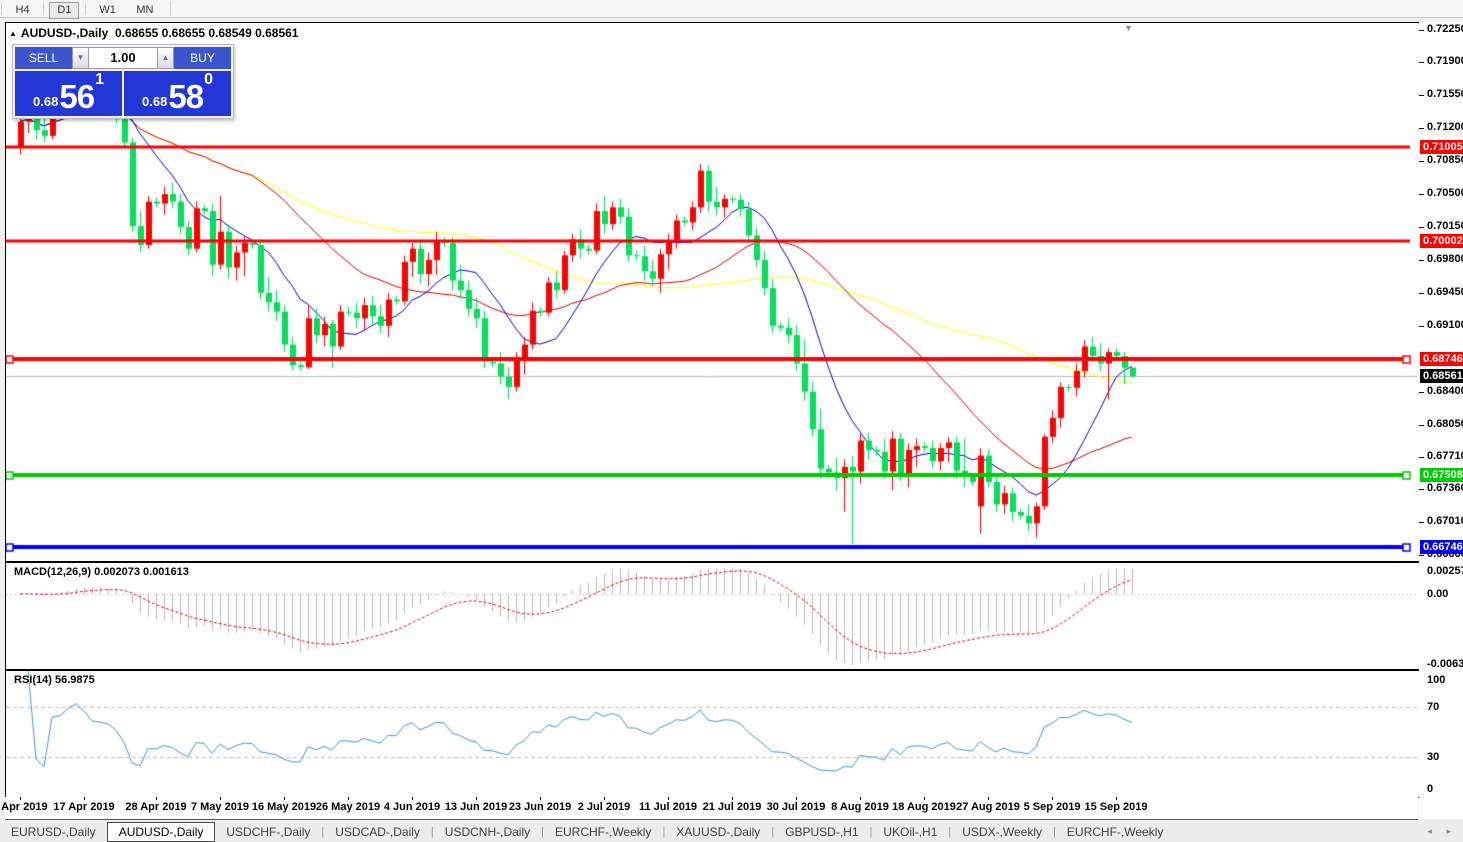 The width and height of the screenshot is (1463, 842). Describe the element at coordinates (155, 101) in the screenshot. I see `buy-price-small: 0.68` at that location.